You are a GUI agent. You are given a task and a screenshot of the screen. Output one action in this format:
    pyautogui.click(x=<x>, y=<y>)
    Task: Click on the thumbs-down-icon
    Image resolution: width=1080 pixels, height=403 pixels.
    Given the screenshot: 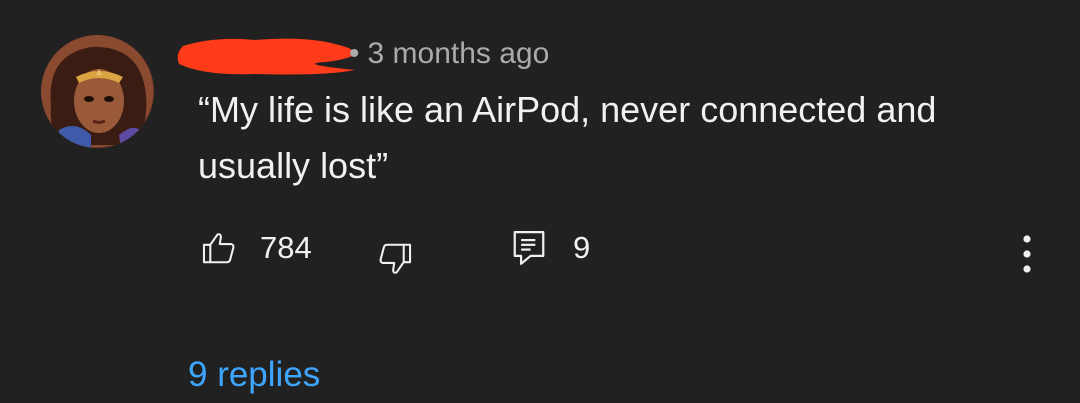 What is the action you would take?
    pyautogui.click(x=395, y=259)
    